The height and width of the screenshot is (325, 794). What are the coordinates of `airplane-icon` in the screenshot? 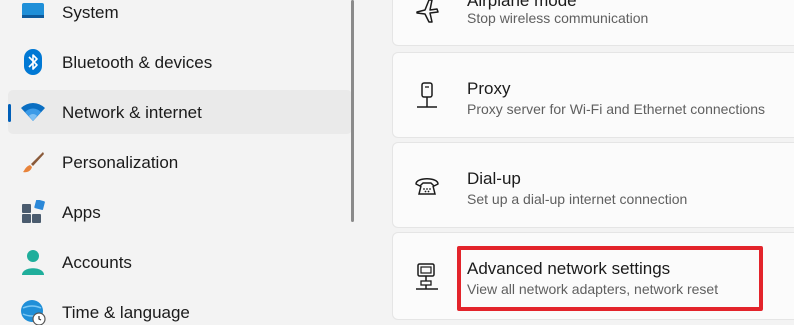 It's located at (427, 12).